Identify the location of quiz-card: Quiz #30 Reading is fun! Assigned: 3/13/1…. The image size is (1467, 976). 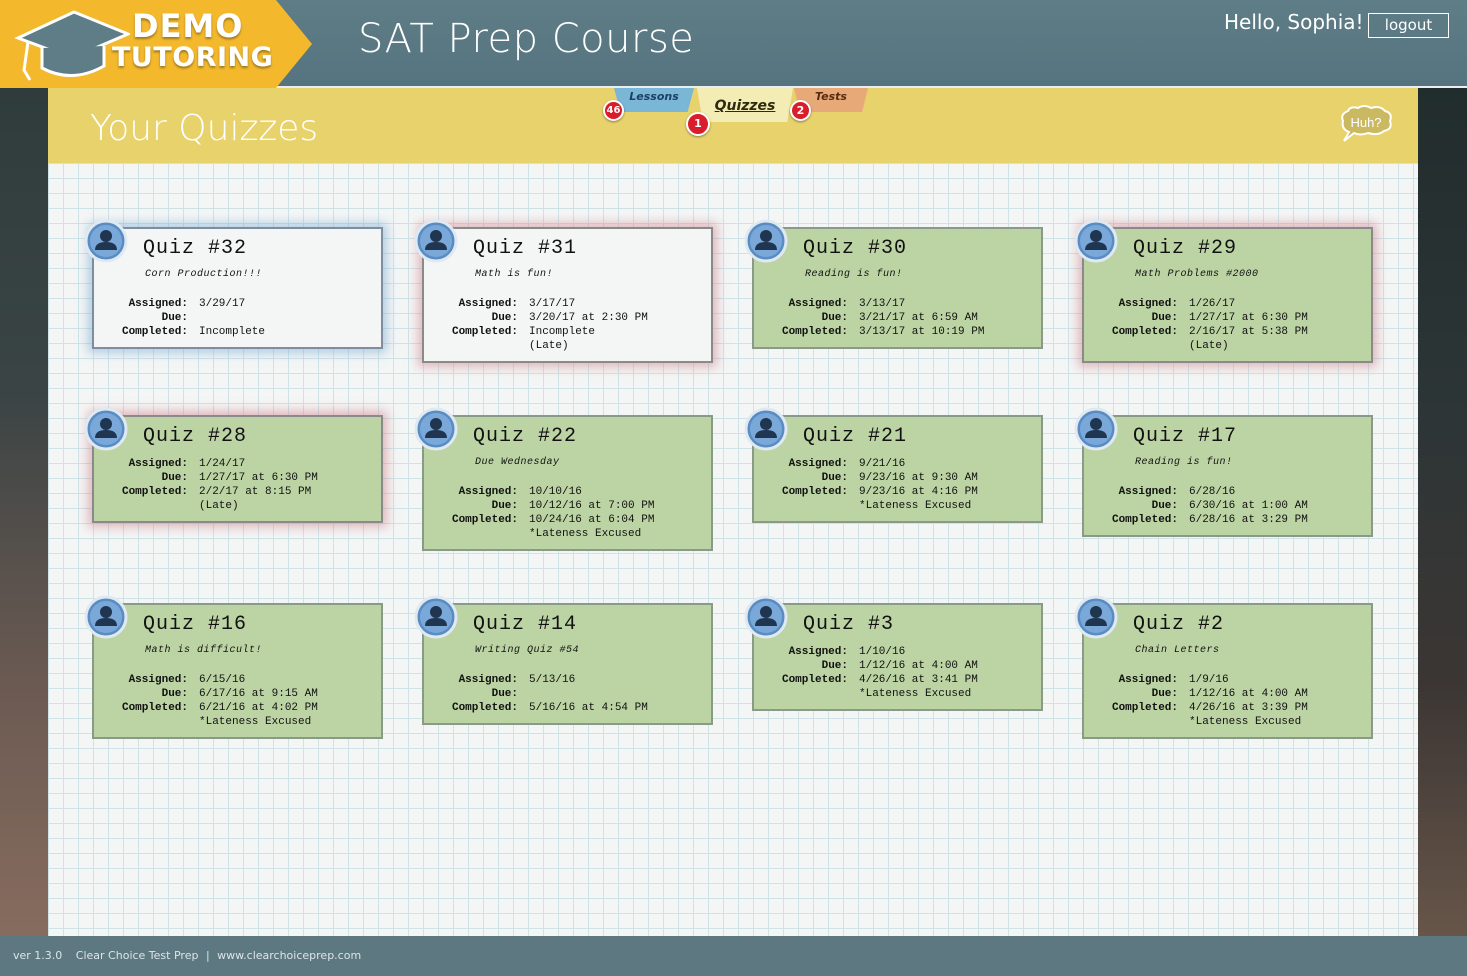
(893, 284).